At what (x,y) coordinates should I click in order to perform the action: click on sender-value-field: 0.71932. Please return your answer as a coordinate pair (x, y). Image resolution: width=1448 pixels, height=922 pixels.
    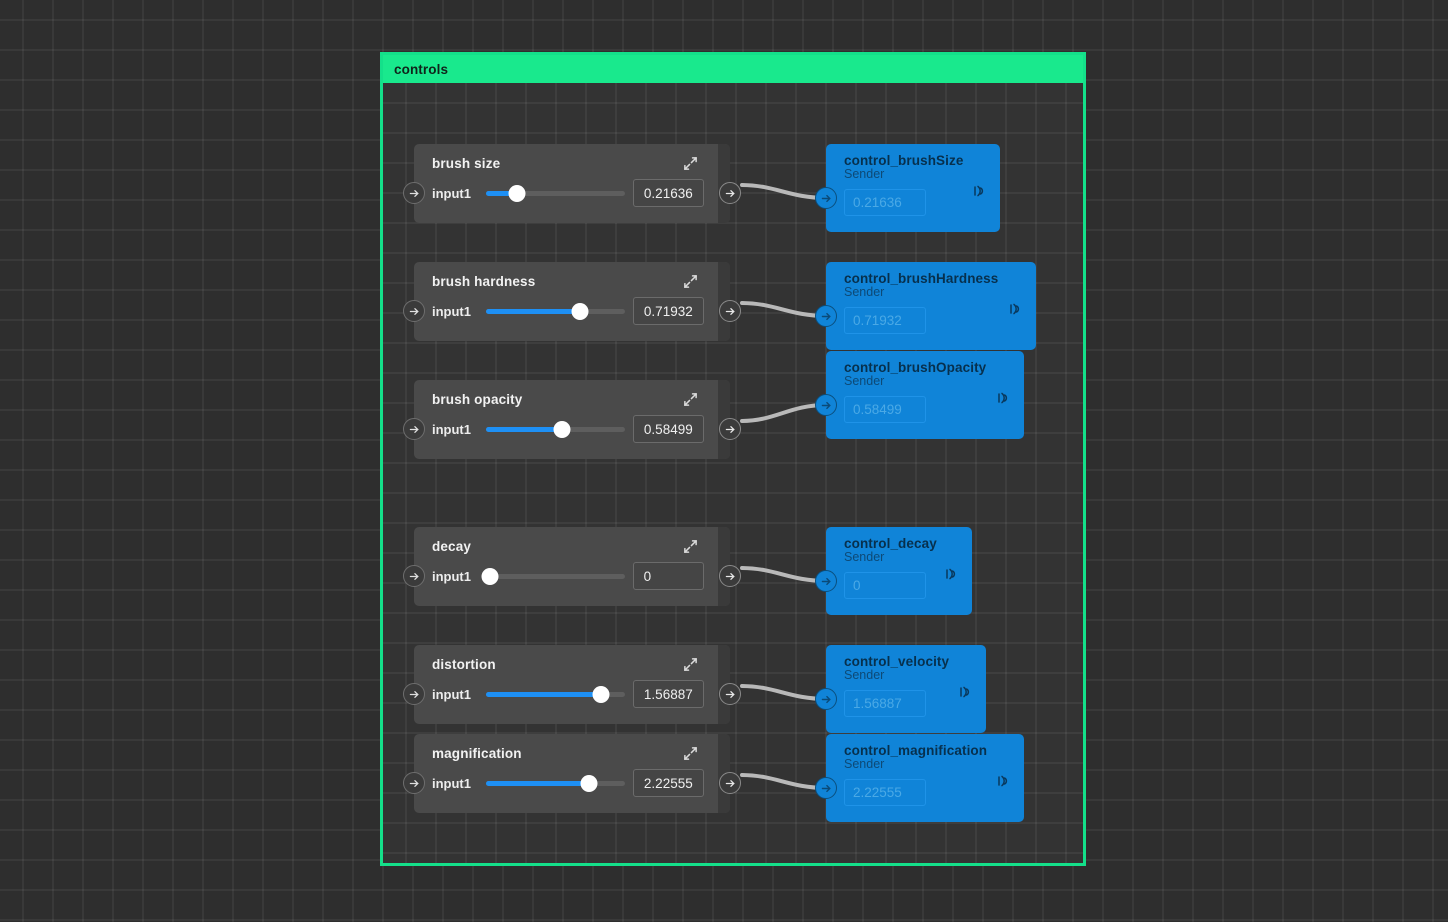
    Looking at the image, I should click on (885, 320).